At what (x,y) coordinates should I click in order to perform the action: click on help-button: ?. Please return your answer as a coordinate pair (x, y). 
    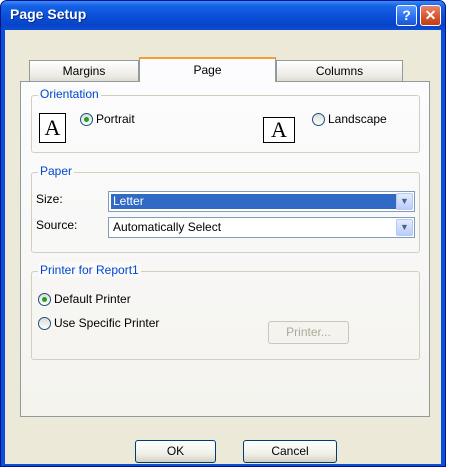
    Looking at the image, I should click on (406, 15).